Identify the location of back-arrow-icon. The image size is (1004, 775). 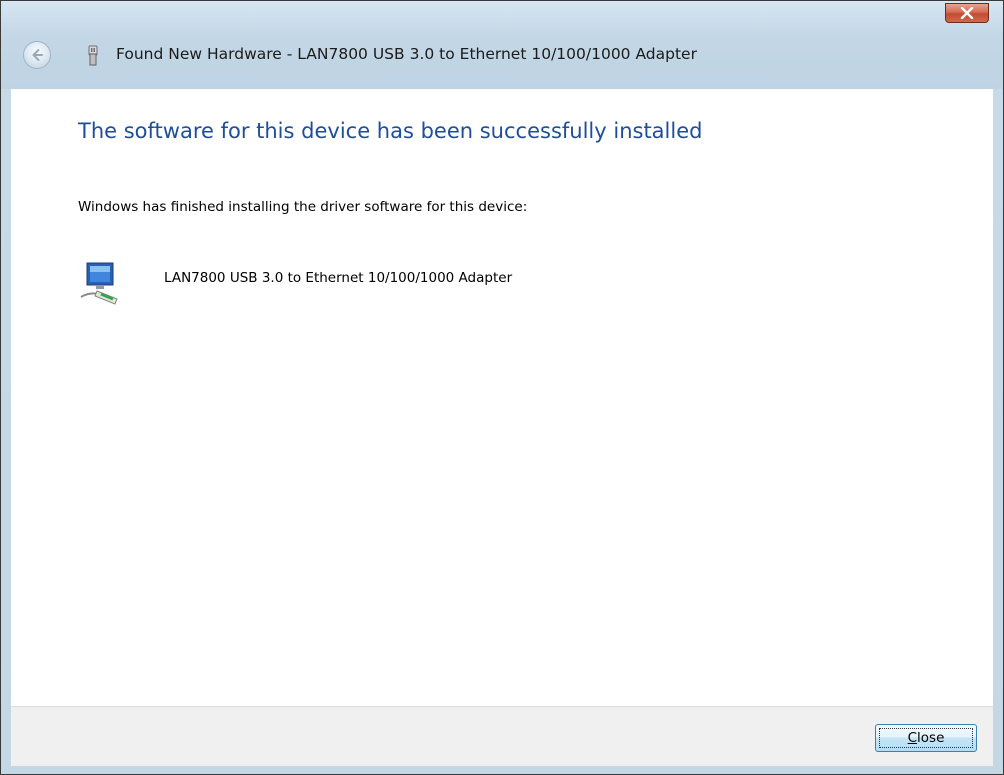
(37, 55).